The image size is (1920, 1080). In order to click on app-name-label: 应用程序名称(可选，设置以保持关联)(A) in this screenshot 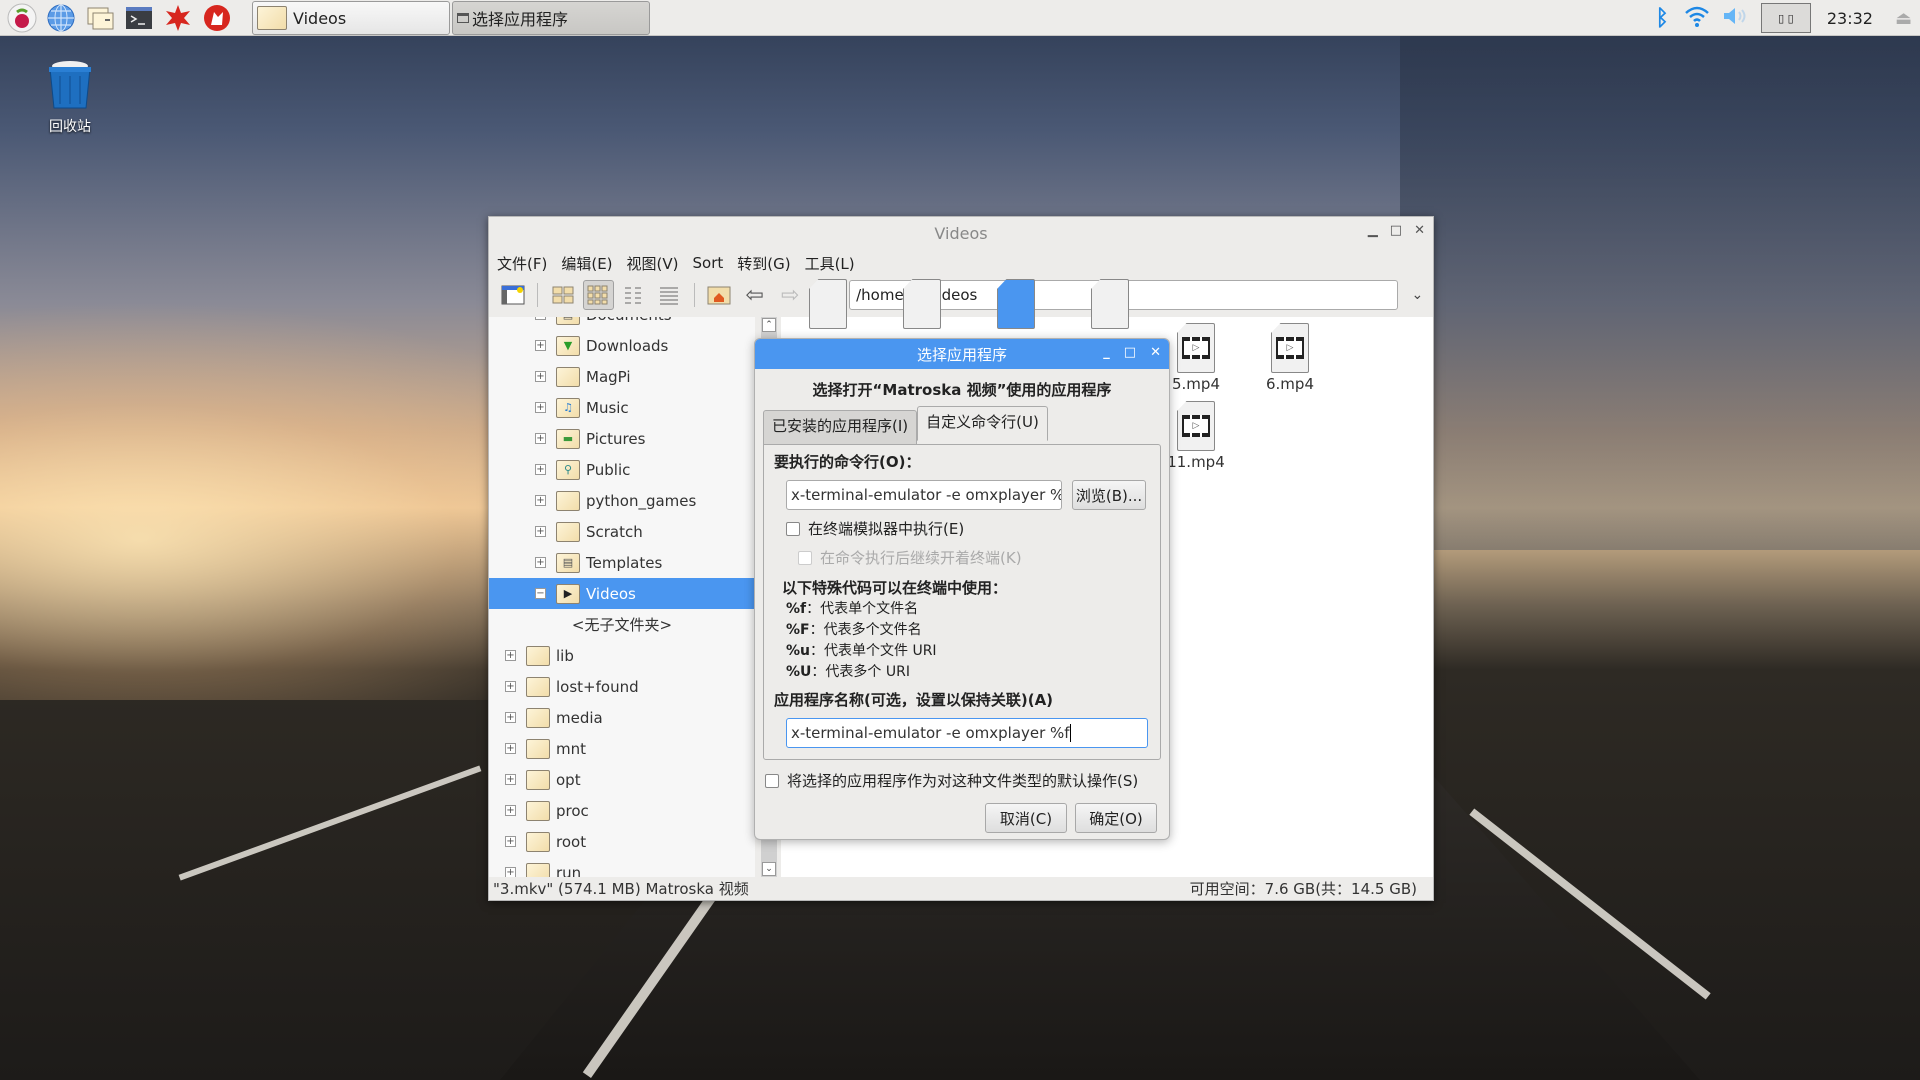, I will do `click(914, 700)`.